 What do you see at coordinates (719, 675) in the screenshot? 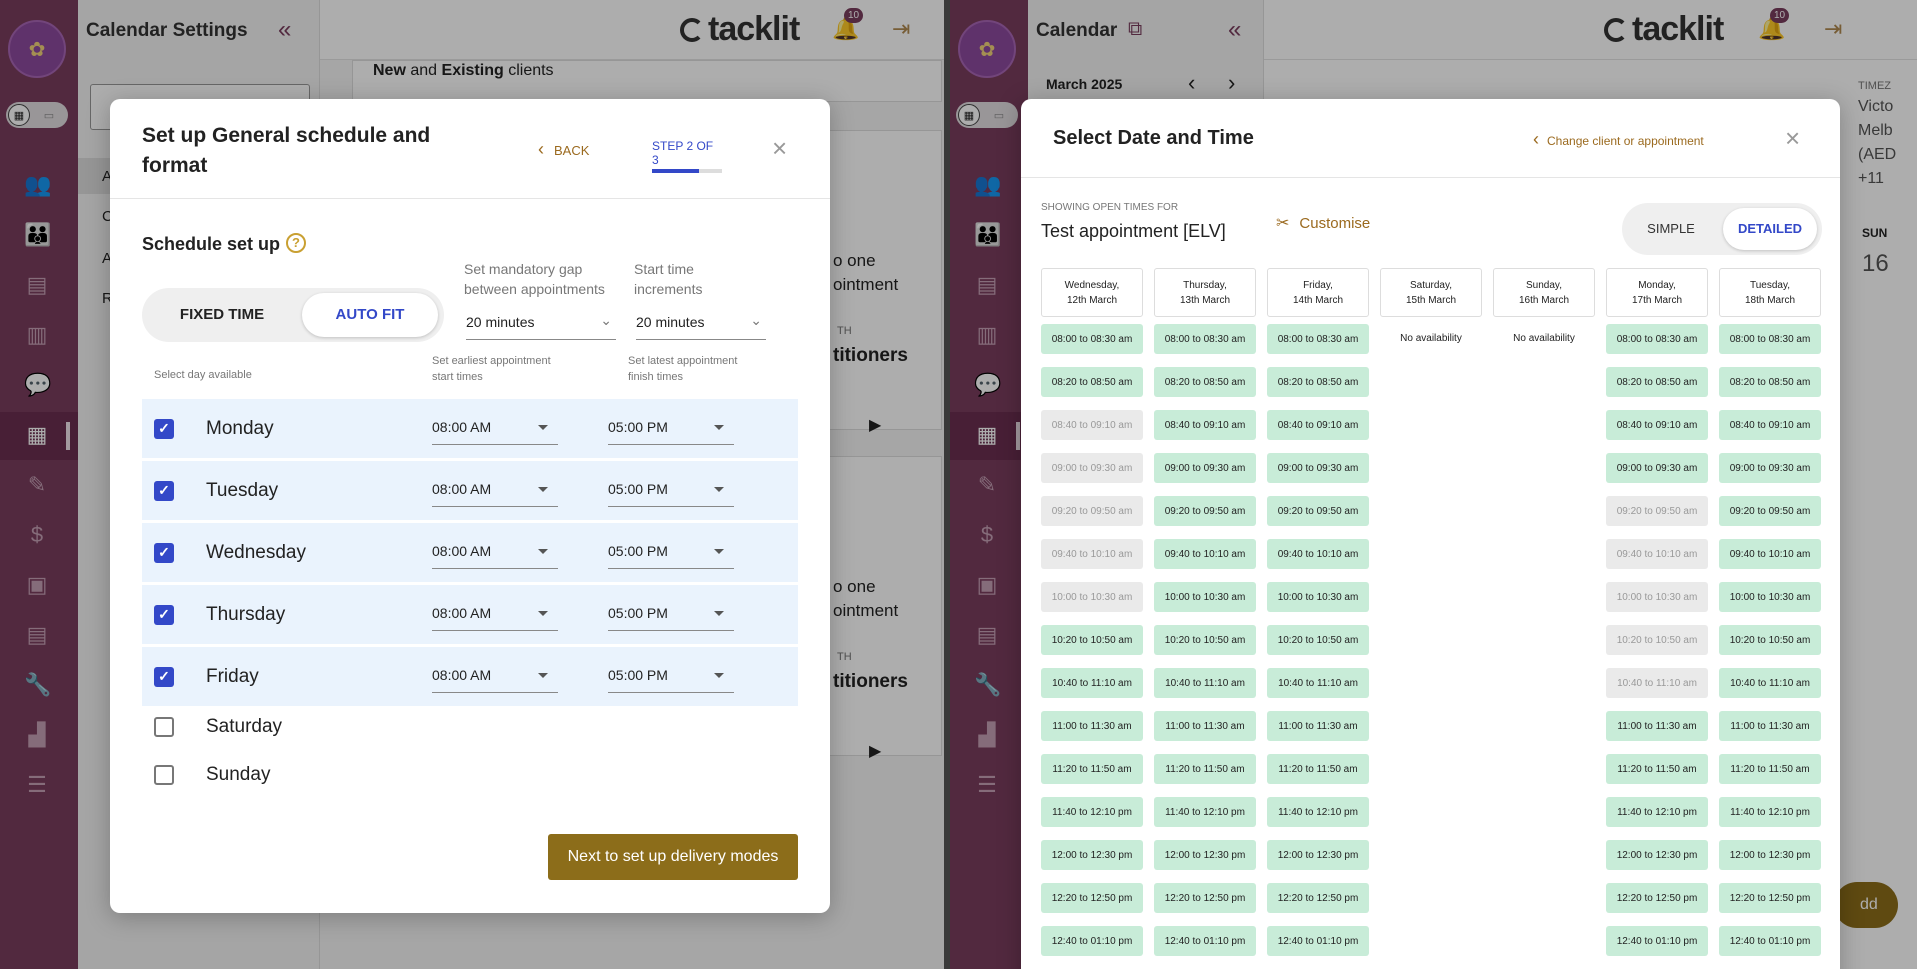
I see `caret-down-icon` at bounding box center [719, 675].